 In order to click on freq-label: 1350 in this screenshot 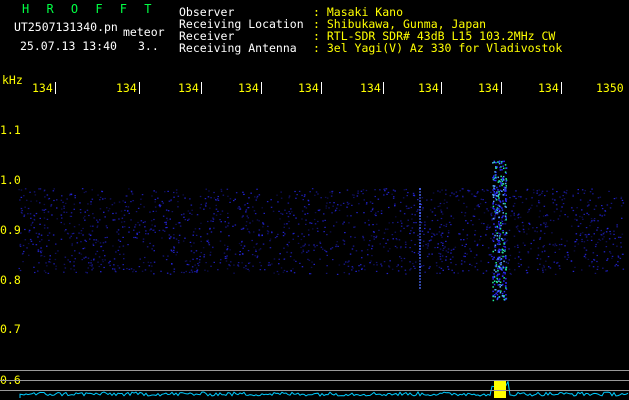, I will do `click(610, 88)`.